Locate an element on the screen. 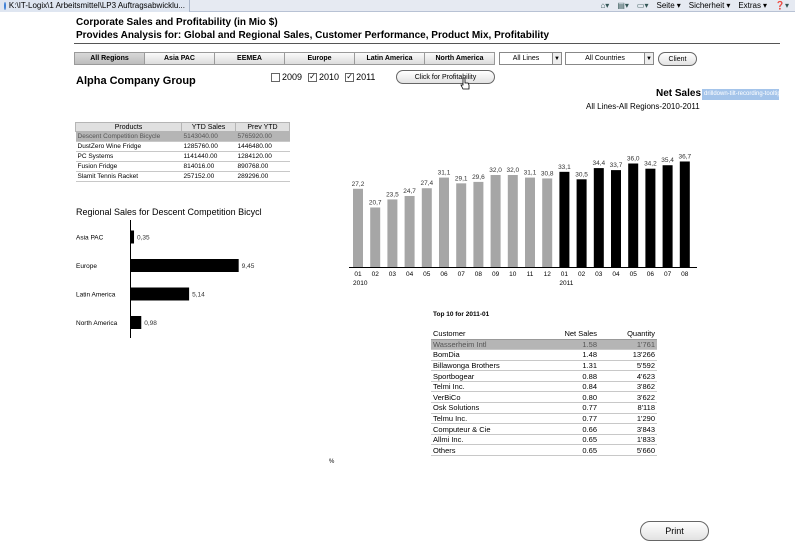 This screenshot has height=546, width=795. column-header-net-sales: Net Sales is located at coordinates (571, 334).